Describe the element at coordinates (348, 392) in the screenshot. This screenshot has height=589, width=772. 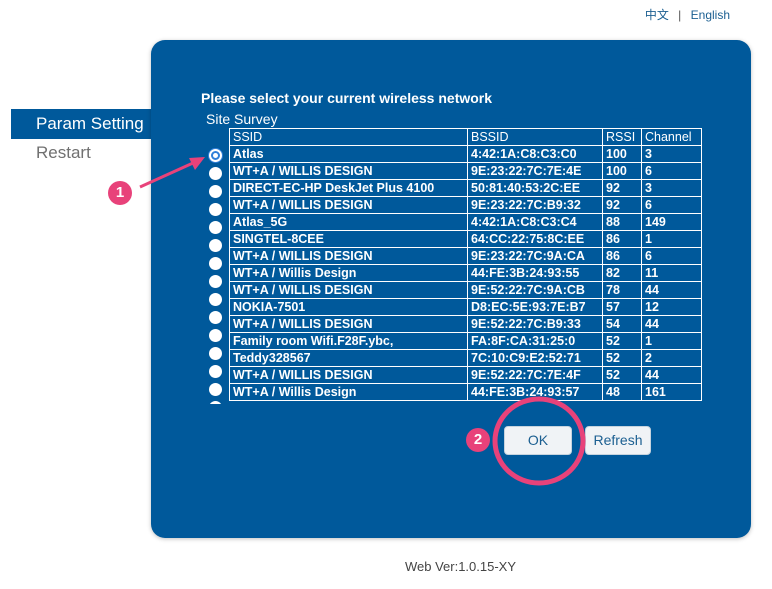
I see `network-ssid: WT+A / Willis Design` at that location.